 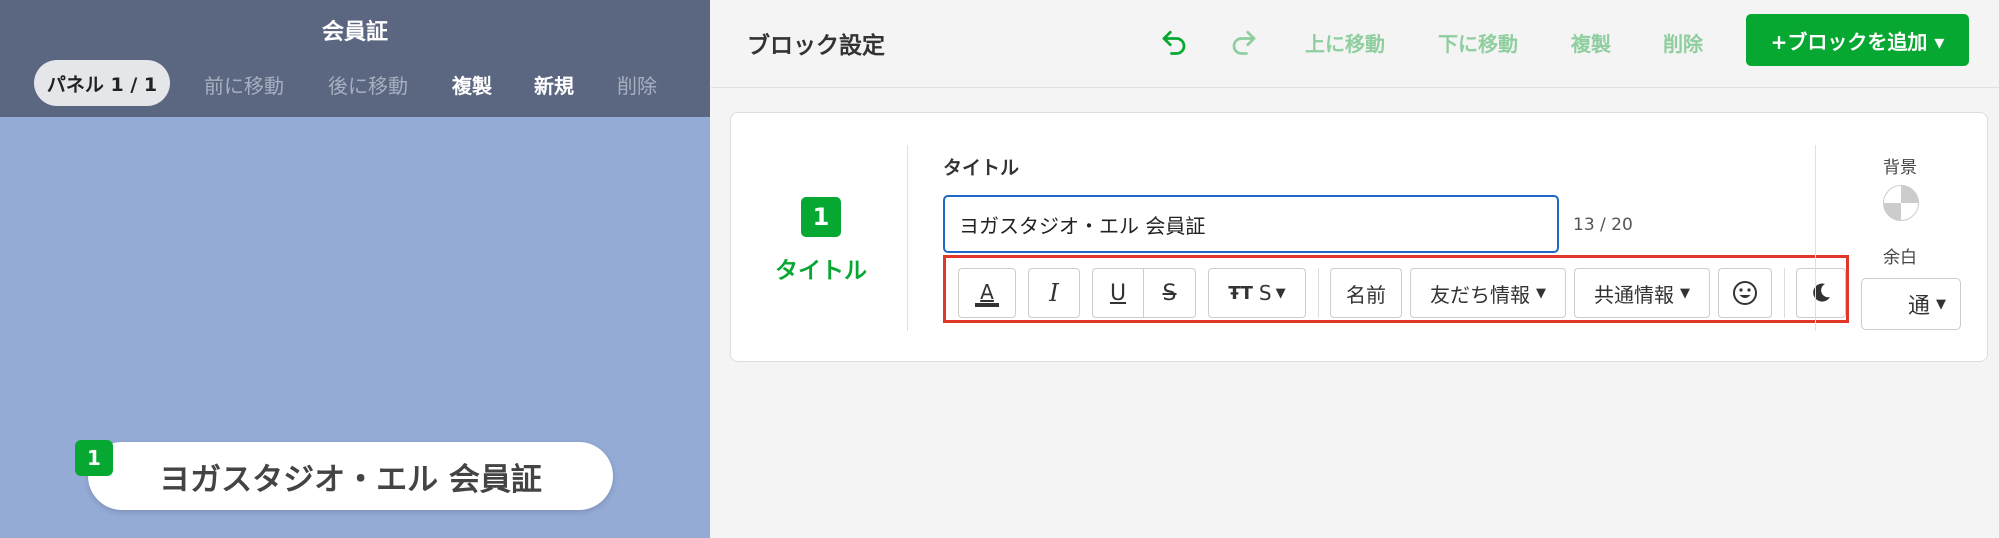 I want to click on text-color-icon: A, so click(x=987, y=293).